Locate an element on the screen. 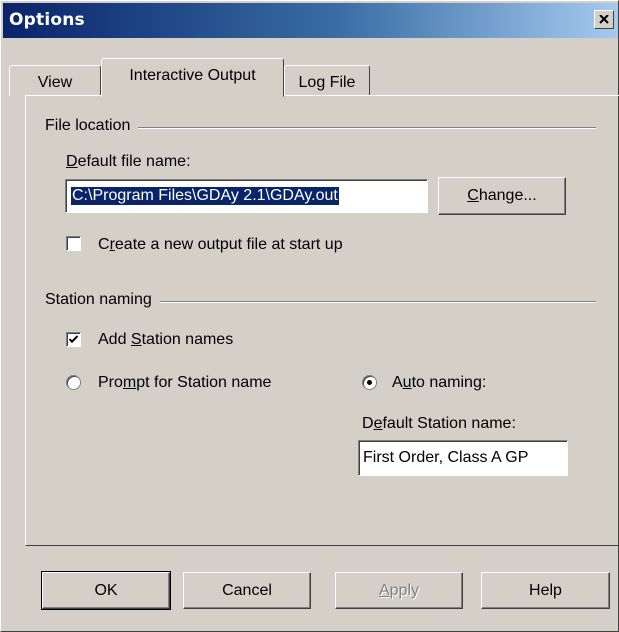 The image size is (619, 632). cancel-button: Cancel is located at coordinates (247, 590).